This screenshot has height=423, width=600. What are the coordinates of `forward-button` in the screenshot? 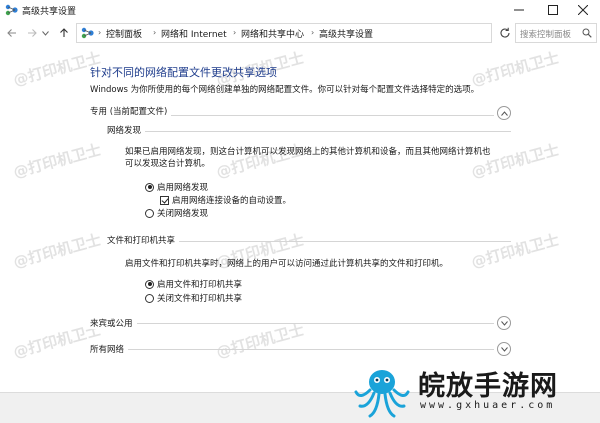 It's located at (32, 33).